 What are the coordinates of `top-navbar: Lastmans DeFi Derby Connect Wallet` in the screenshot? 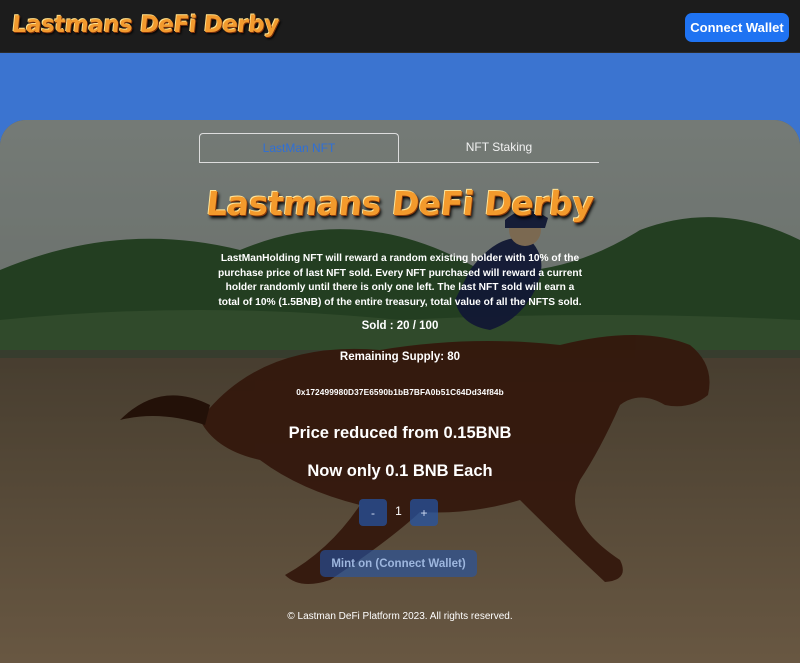 It's located at (400, 26).